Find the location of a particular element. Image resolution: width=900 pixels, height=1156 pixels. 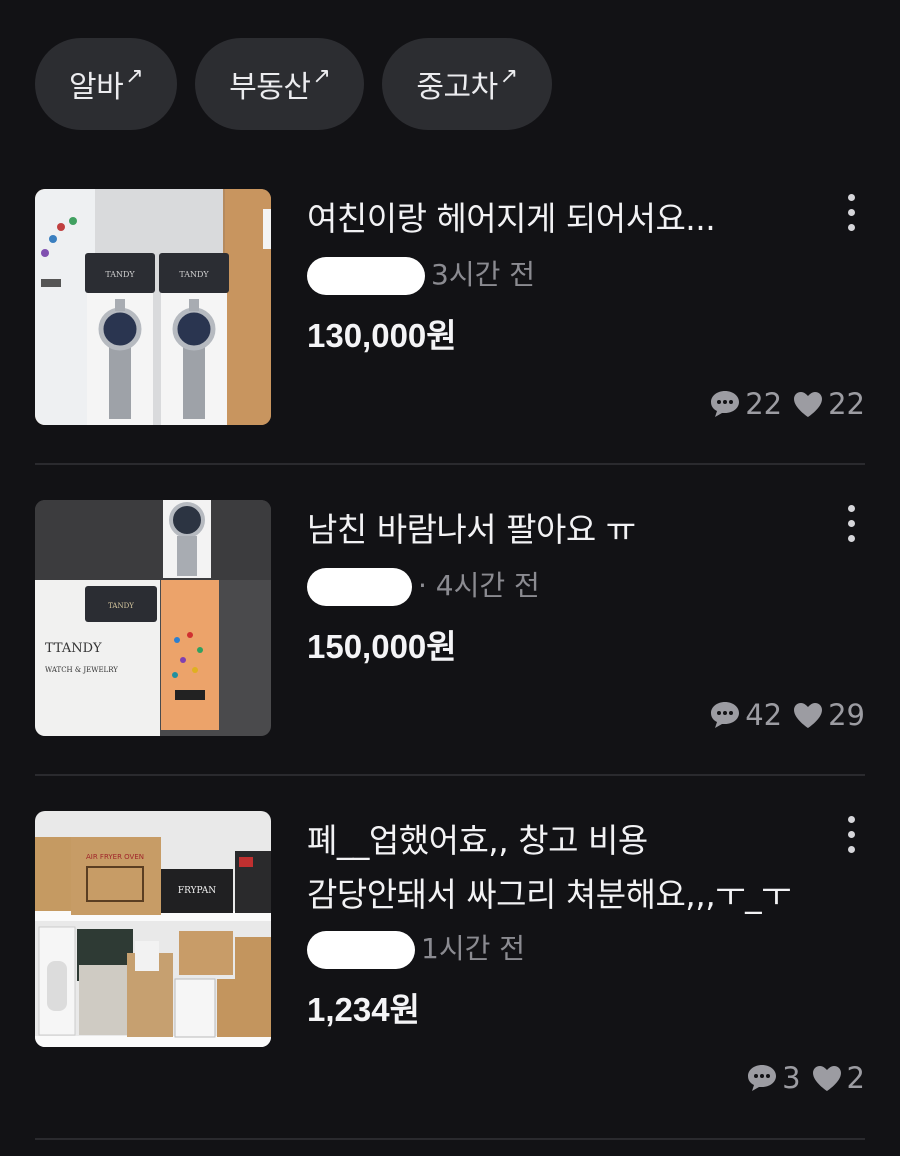

item-price: 1,234원 is located at coordinates (363, 1009).